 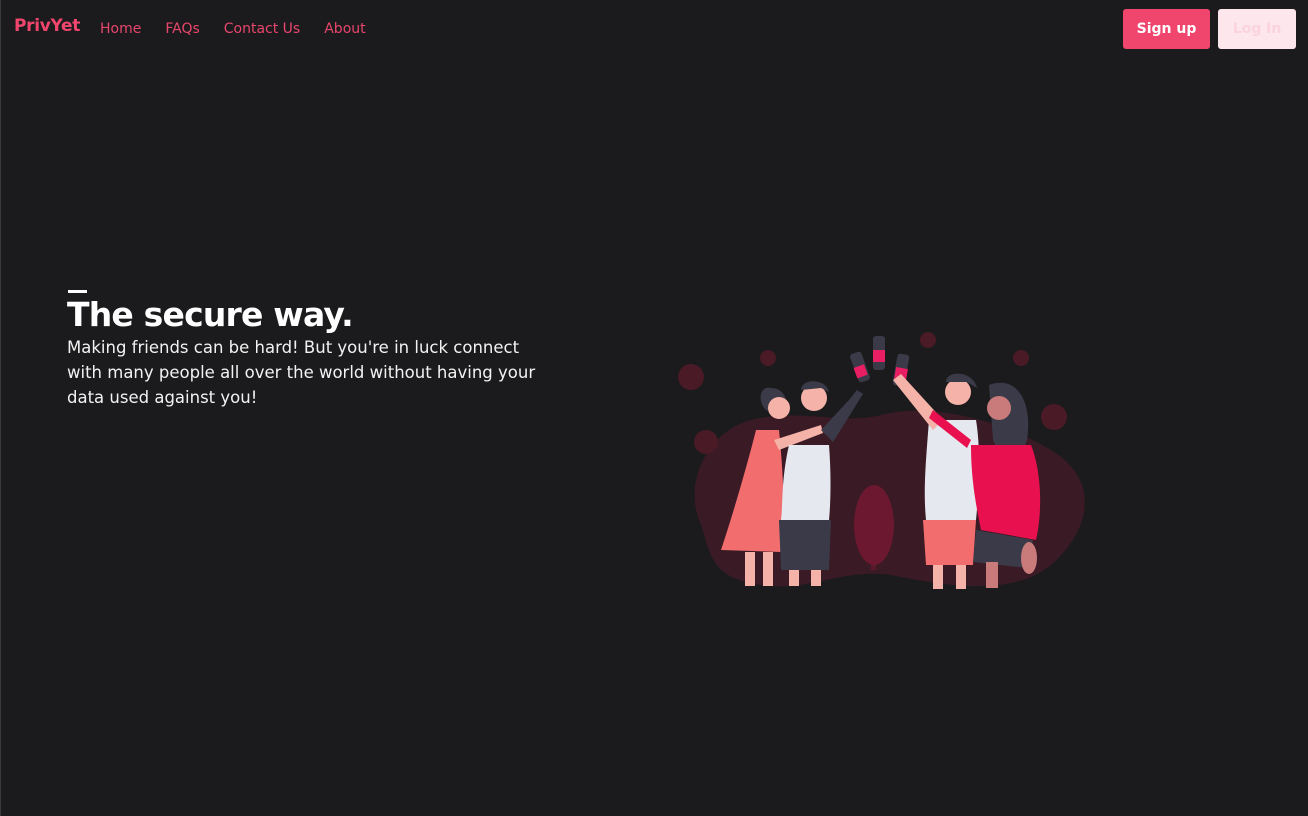 I want to click on nav-link-contact-us: Contact Us, so click(x=262, y=29).